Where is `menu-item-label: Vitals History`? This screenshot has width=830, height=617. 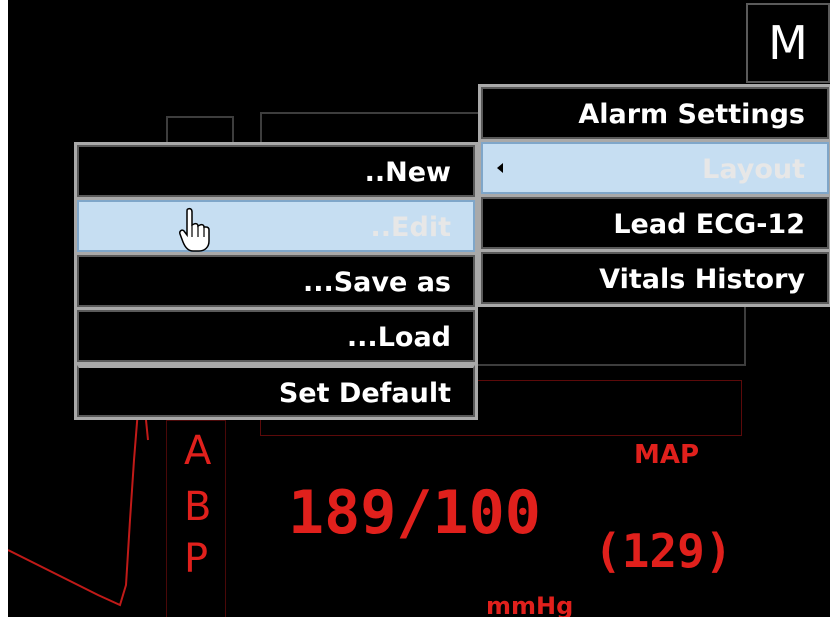 menu-item-label: Vitals History is located at coordinates (702, 279).